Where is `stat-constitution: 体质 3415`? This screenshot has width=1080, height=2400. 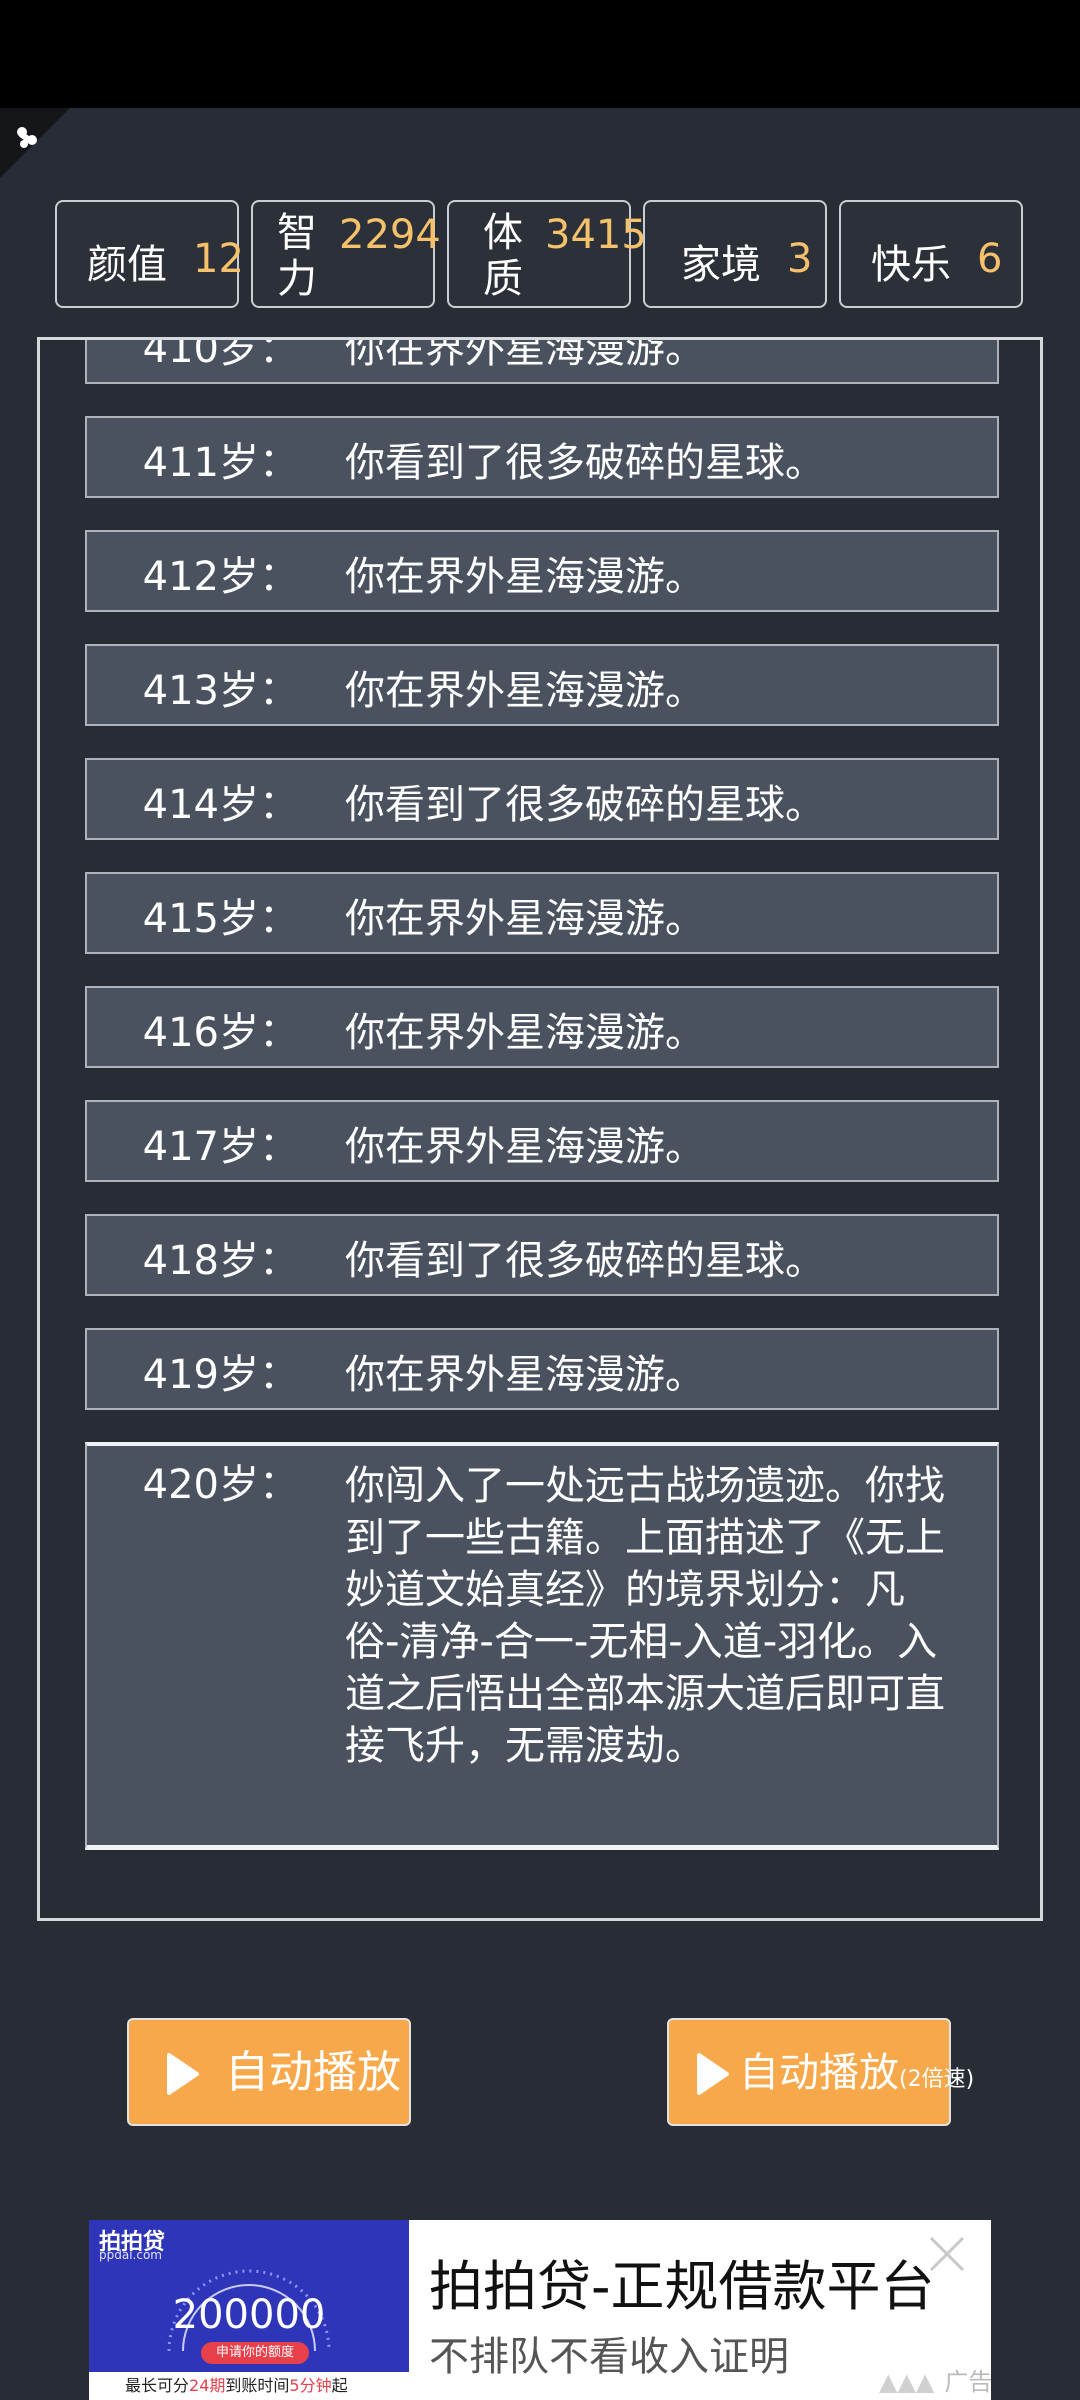 stat-constitution: 体质 3415 is located at coordinates (547, 254).